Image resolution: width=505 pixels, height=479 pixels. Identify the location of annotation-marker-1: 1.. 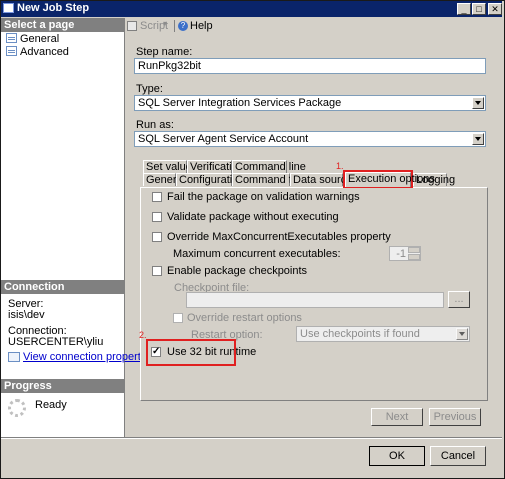
(340, 166).